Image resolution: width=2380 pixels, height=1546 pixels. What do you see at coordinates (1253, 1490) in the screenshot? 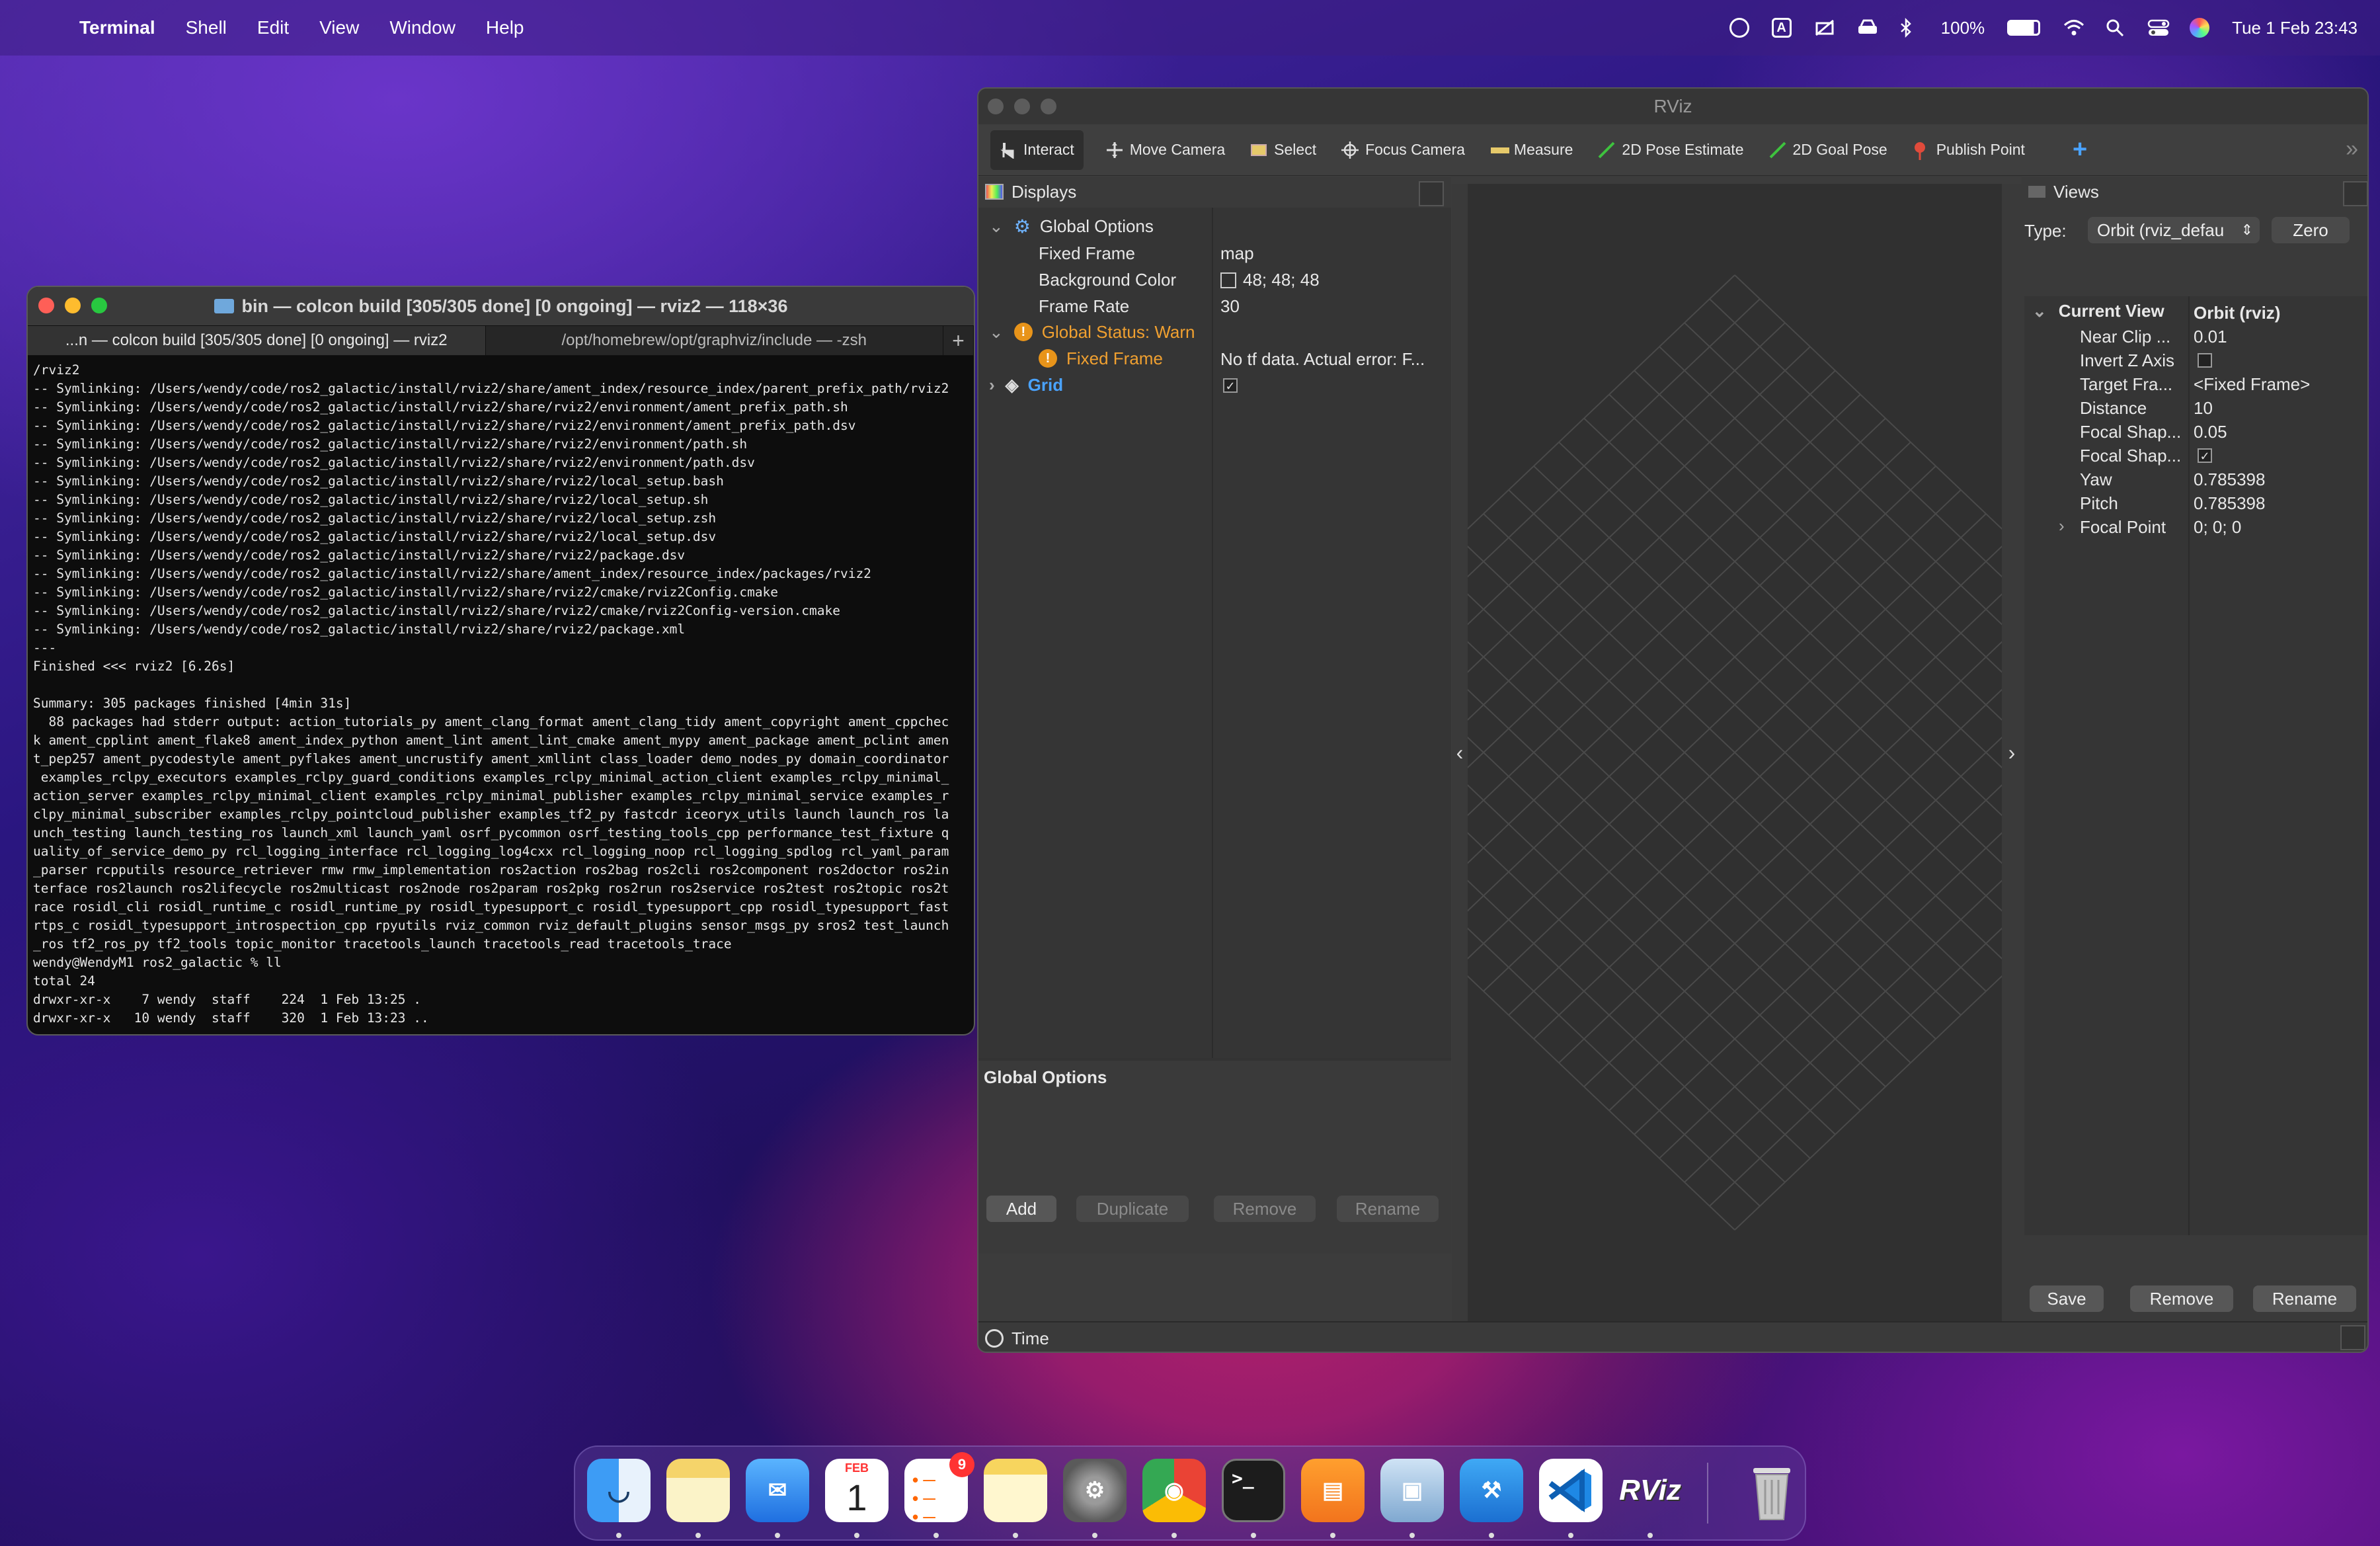
I see `terminal-icon: >_` at bounding box center [1253, 1490].